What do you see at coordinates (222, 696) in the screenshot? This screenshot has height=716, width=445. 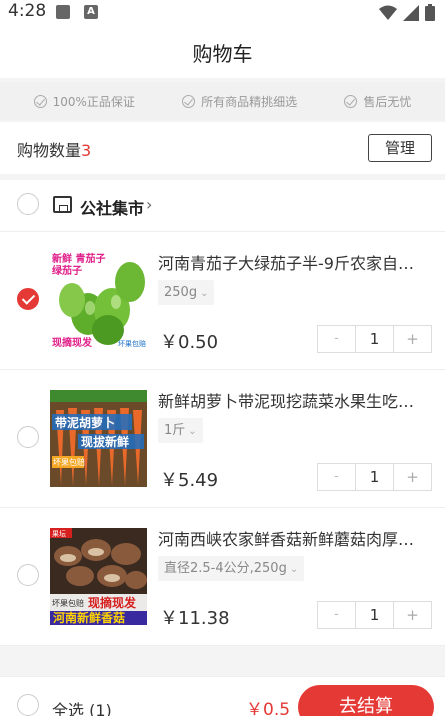 I see `checkout-bar: 全选 (1) ￥0.5 去结算` at bounding box center [222, 696].